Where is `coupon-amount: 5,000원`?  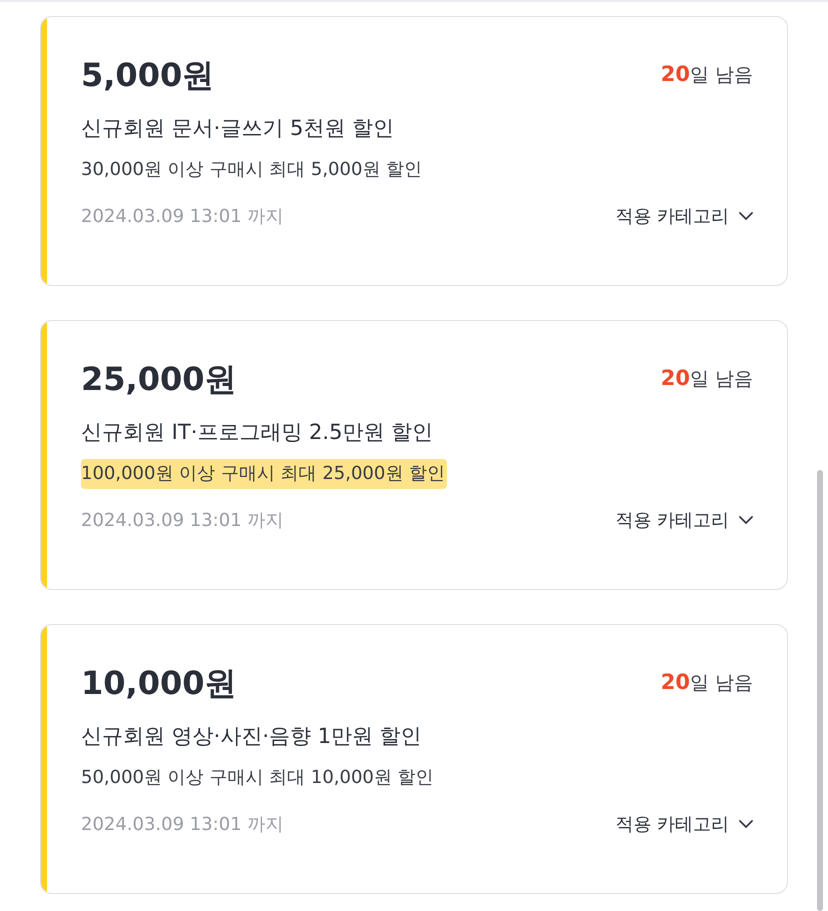
coupon-amount: 5,000원 is located at coordinates (147, 75).